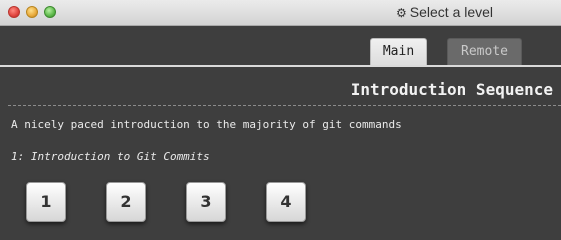 This screenshot has height=240, width=561. I want to click on tab-main: Main, so click(398, 52).